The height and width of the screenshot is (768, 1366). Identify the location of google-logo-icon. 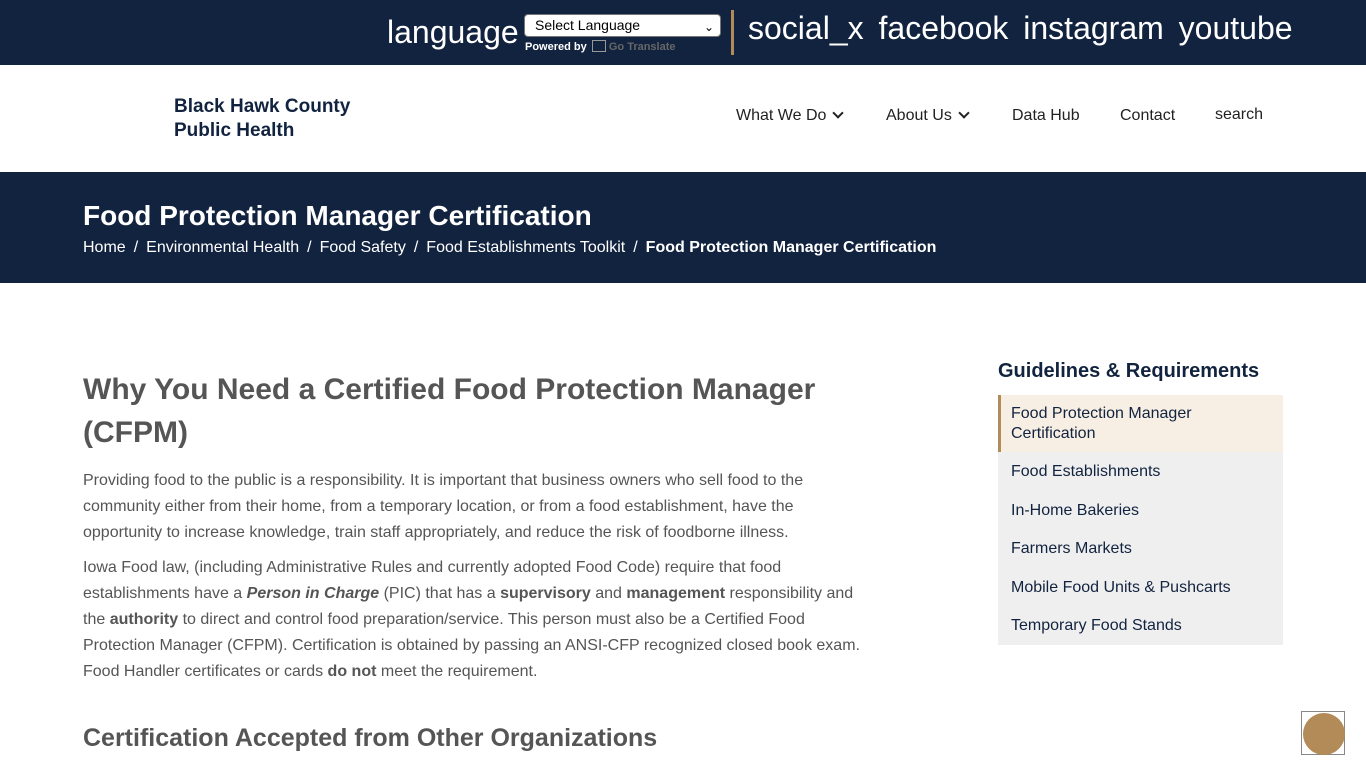
(598, 46).